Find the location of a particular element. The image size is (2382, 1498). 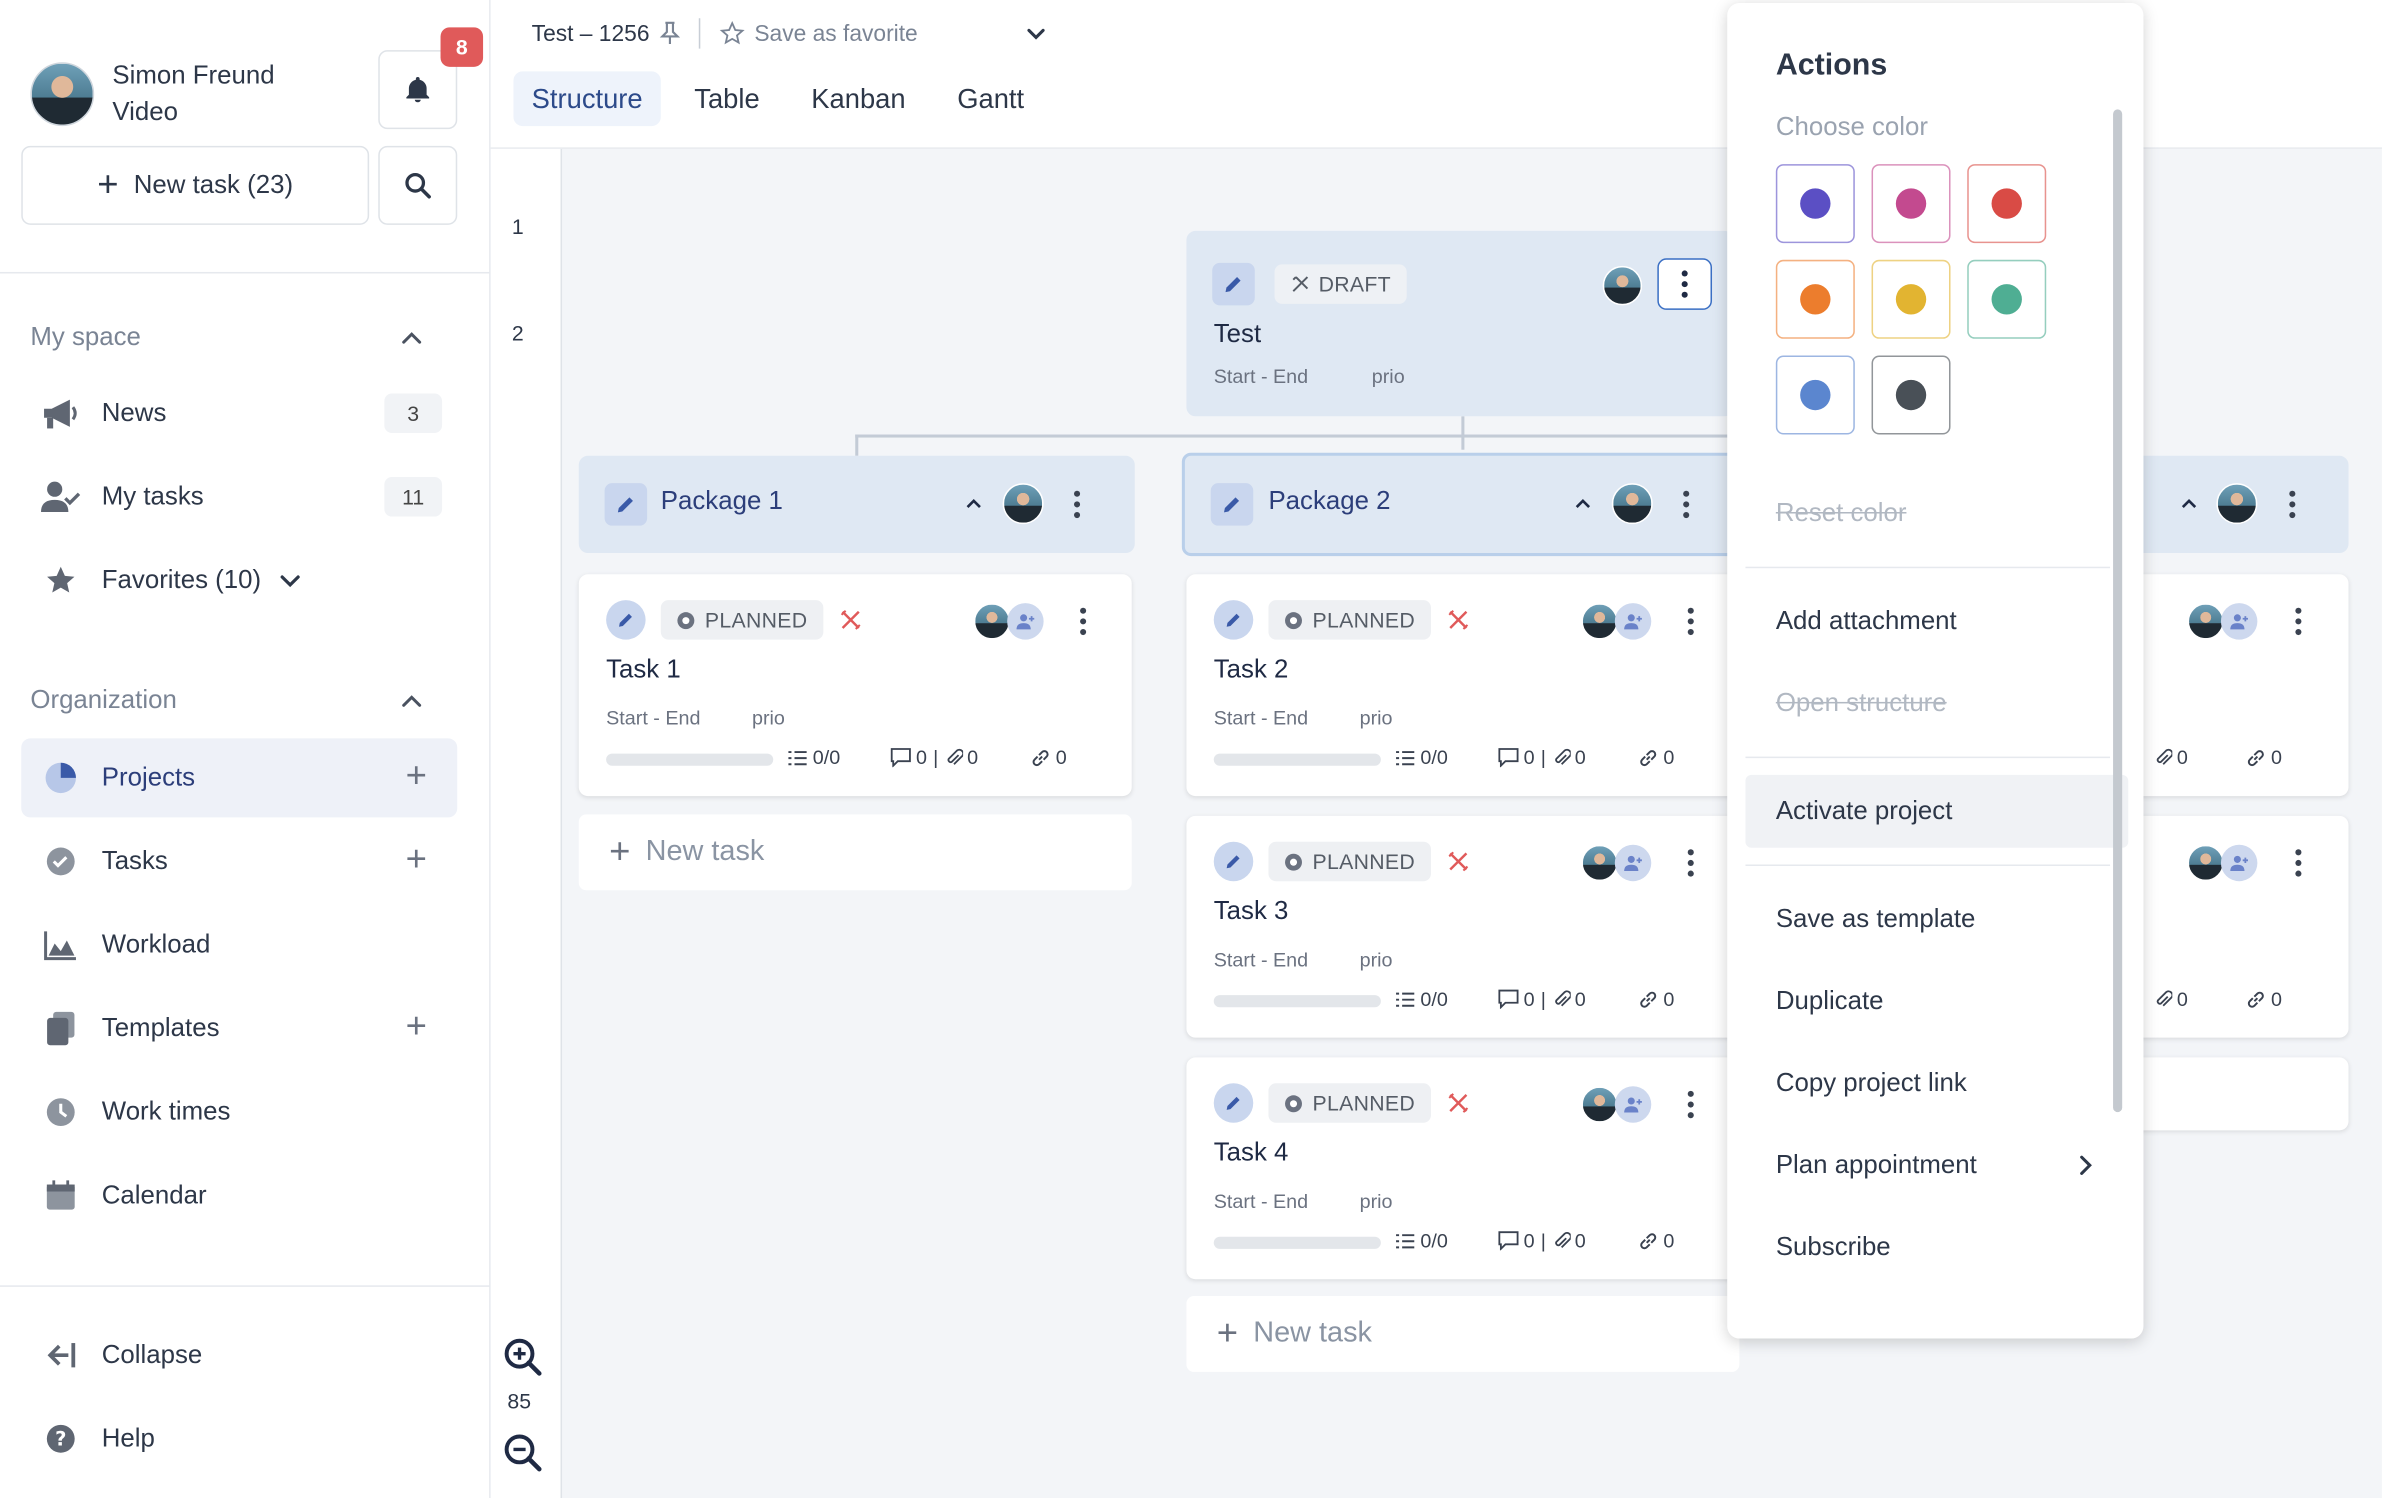

add-task-button: + is located at coordinates (416, 859).